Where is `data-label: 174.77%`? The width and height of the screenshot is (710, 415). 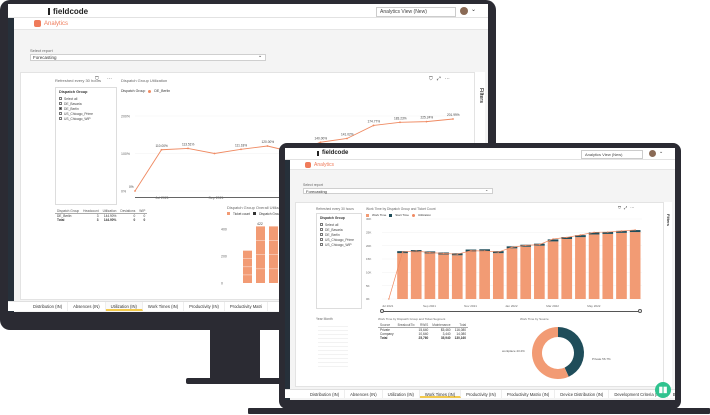 data-label: 174.77% is located at coordinates (374, 121).